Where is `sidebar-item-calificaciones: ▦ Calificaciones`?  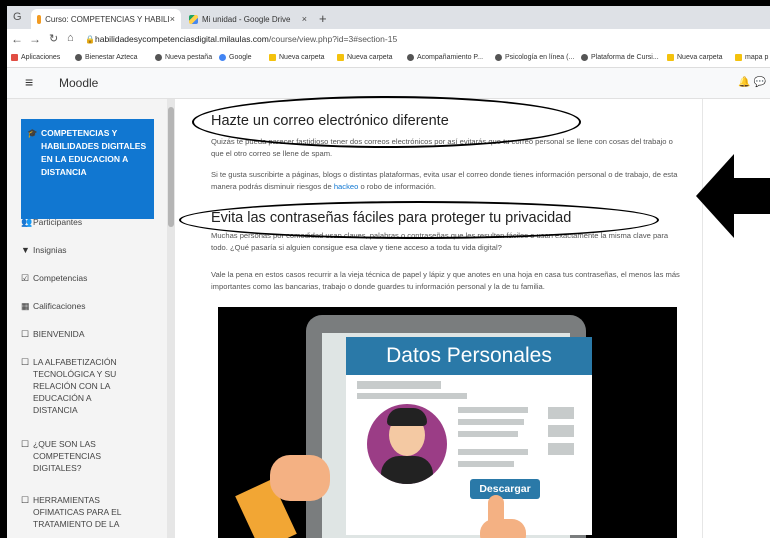 sidebar-item-calificaciones: ▦ Calificaciones is located at coordinates (91, 306).